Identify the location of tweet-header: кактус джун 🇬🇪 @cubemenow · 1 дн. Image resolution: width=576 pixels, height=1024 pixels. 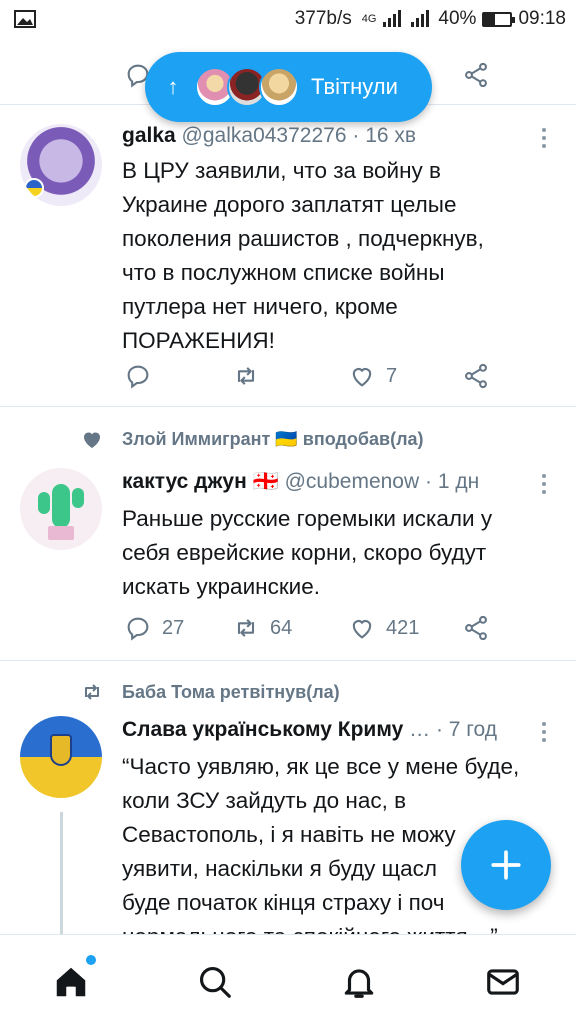
(301, 481).